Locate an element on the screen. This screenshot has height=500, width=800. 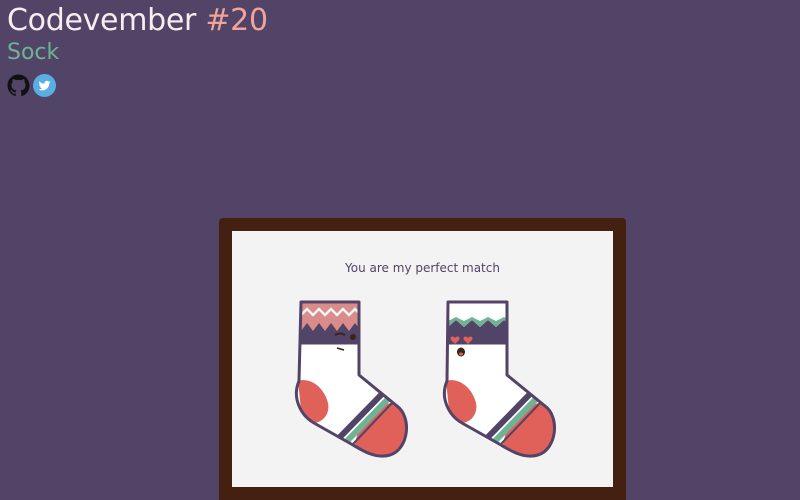
right-sock is located at coordinates (499, 379).